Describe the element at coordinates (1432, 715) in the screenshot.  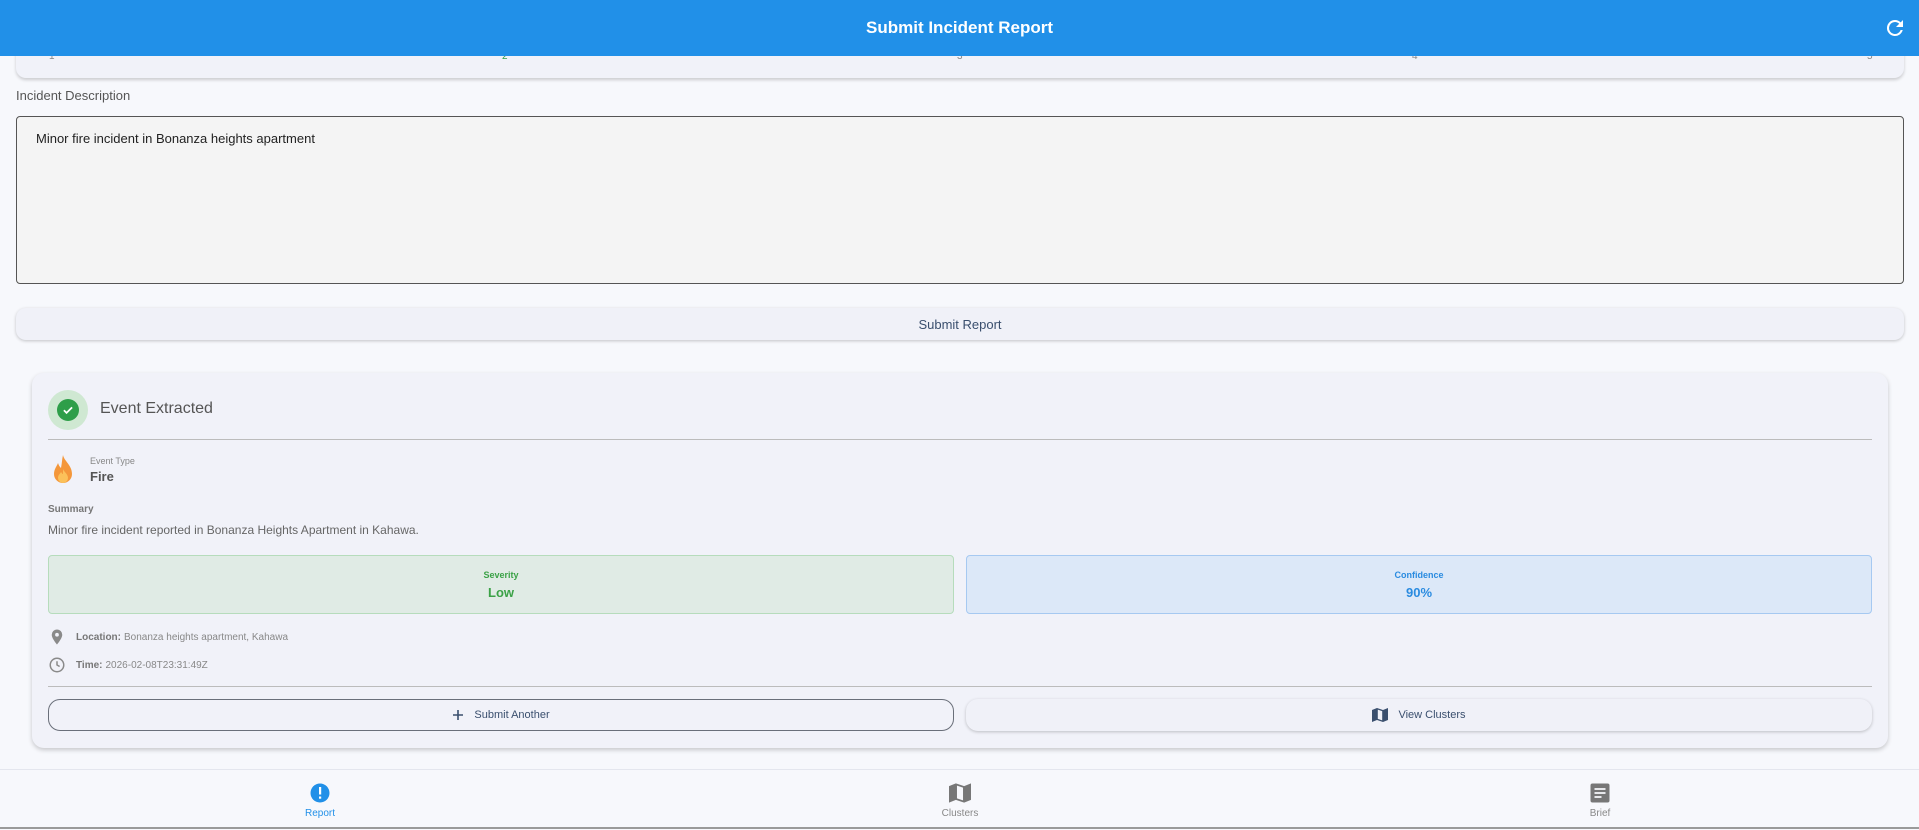
I see `view-clusters-label: View Clusters` at that location.